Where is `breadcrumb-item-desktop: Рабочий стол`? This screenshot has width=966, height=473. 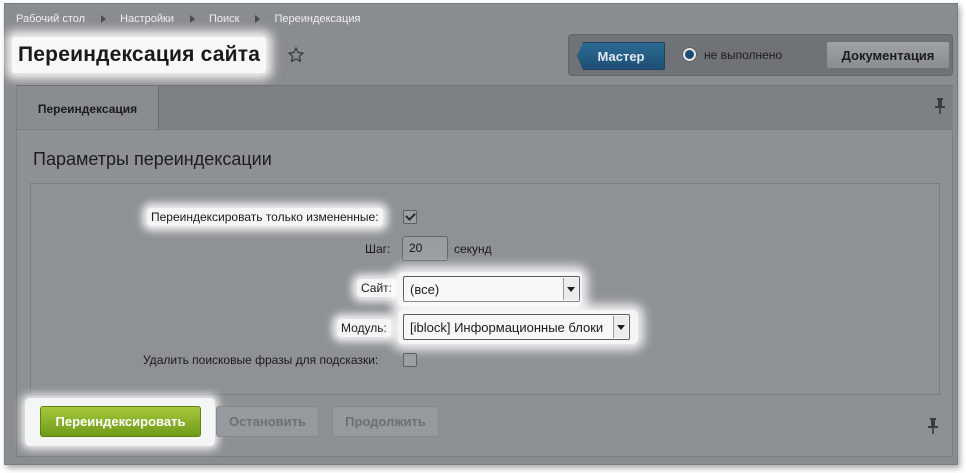 breadcrumb-item-desktop: Рабочий стол is located at coordinates (50, 19).